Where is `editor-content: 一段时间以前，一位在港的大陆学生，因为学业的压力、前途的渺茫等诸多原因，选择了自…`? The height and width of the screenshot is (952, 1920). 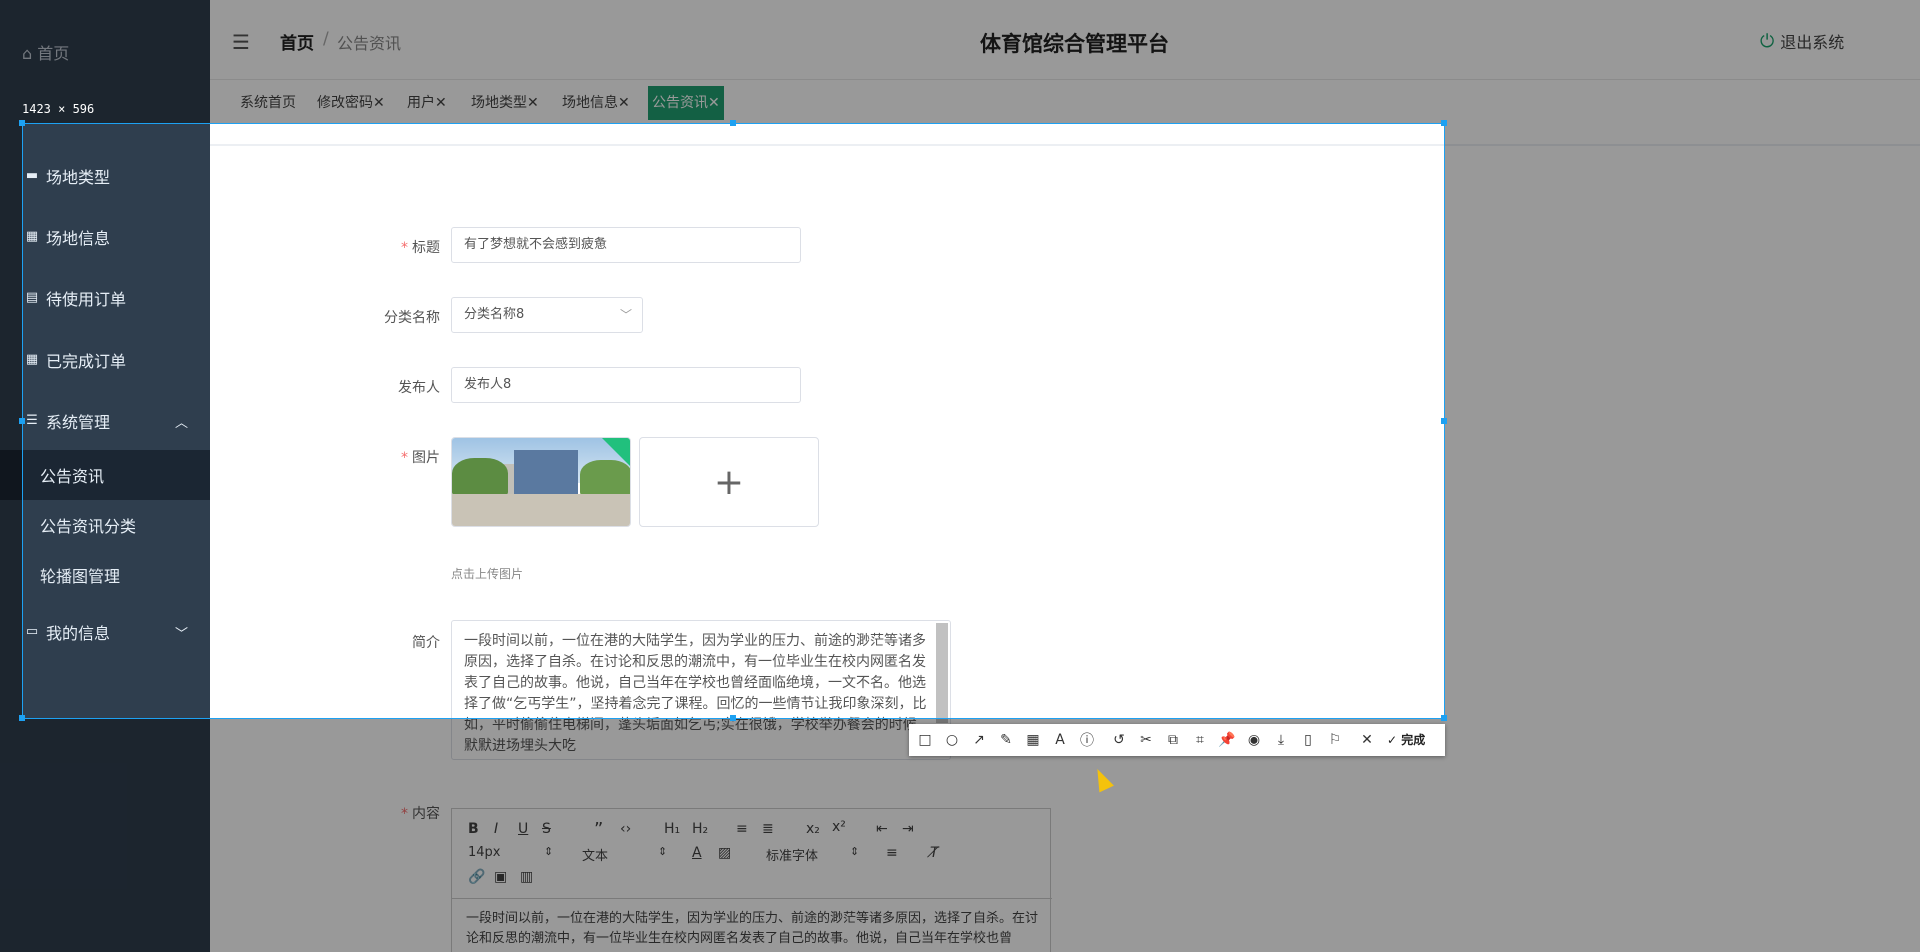 editor-content: 一段时间以前，一位在港的大陆学生，因为学业的压力、前途的渺茫等诸多原因，选择了自… is located at coordinates (753, 929).